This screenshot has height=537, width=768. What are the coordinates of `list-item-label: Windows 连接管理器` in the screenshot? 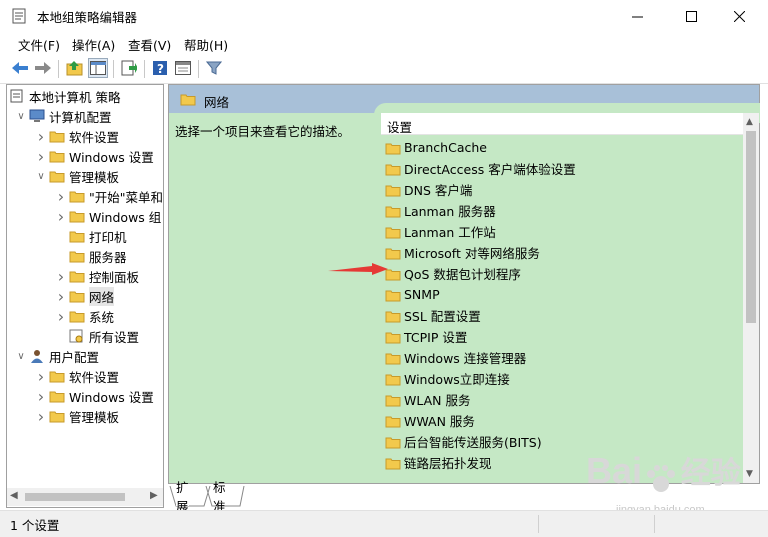 It's located at (465, 358).